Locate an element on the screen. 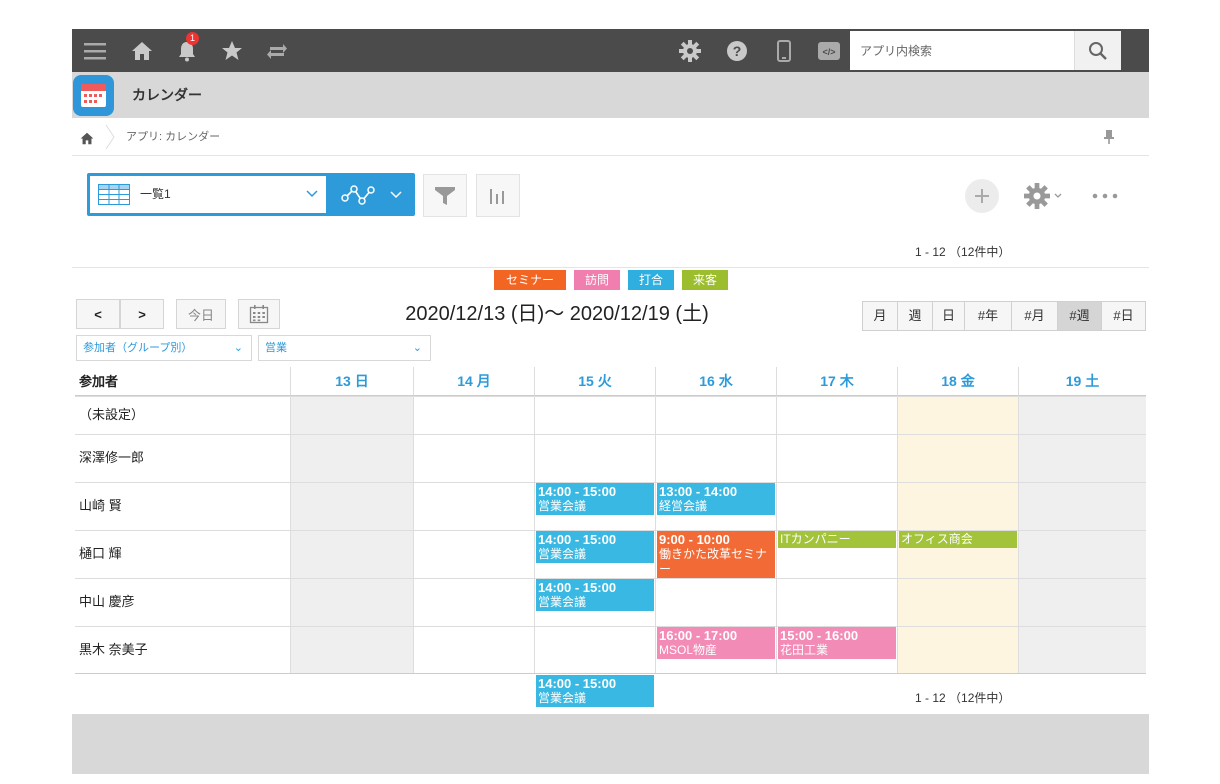 Image resolution: width=1220 pixels, height=784 pixels. group-filter-select: 参加者（グループ別） ⌄ is located at coordinates (164, 348).